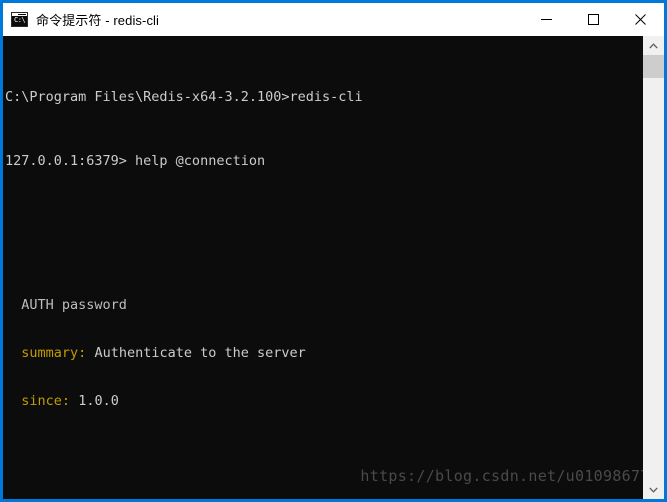  What do you see at coordinates (98, 401) in the screenshot?
I see `since-value: 1.0.0` at bounding box center [98, 401].